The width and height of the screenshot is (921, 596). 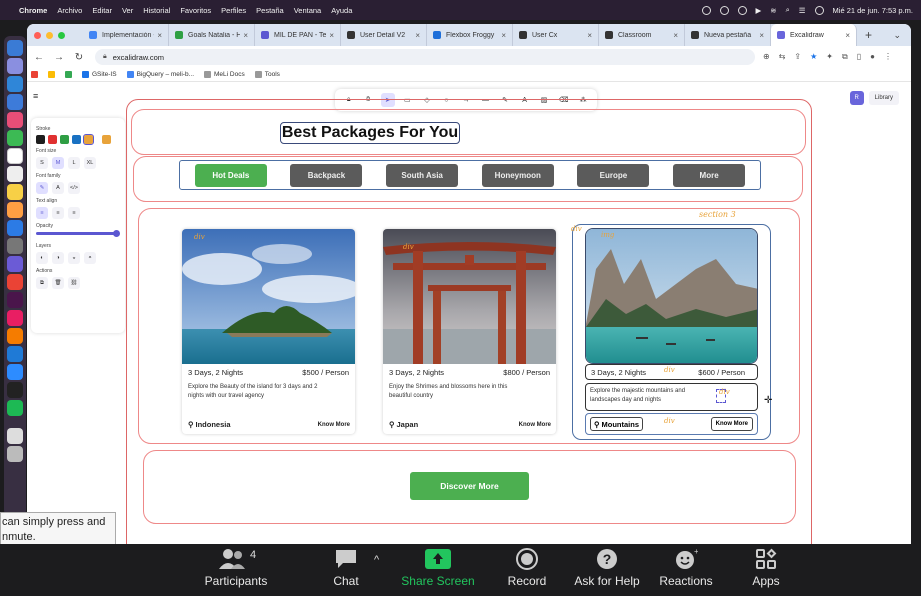 I want to click on notes-icon, so click(x=15, y=192).